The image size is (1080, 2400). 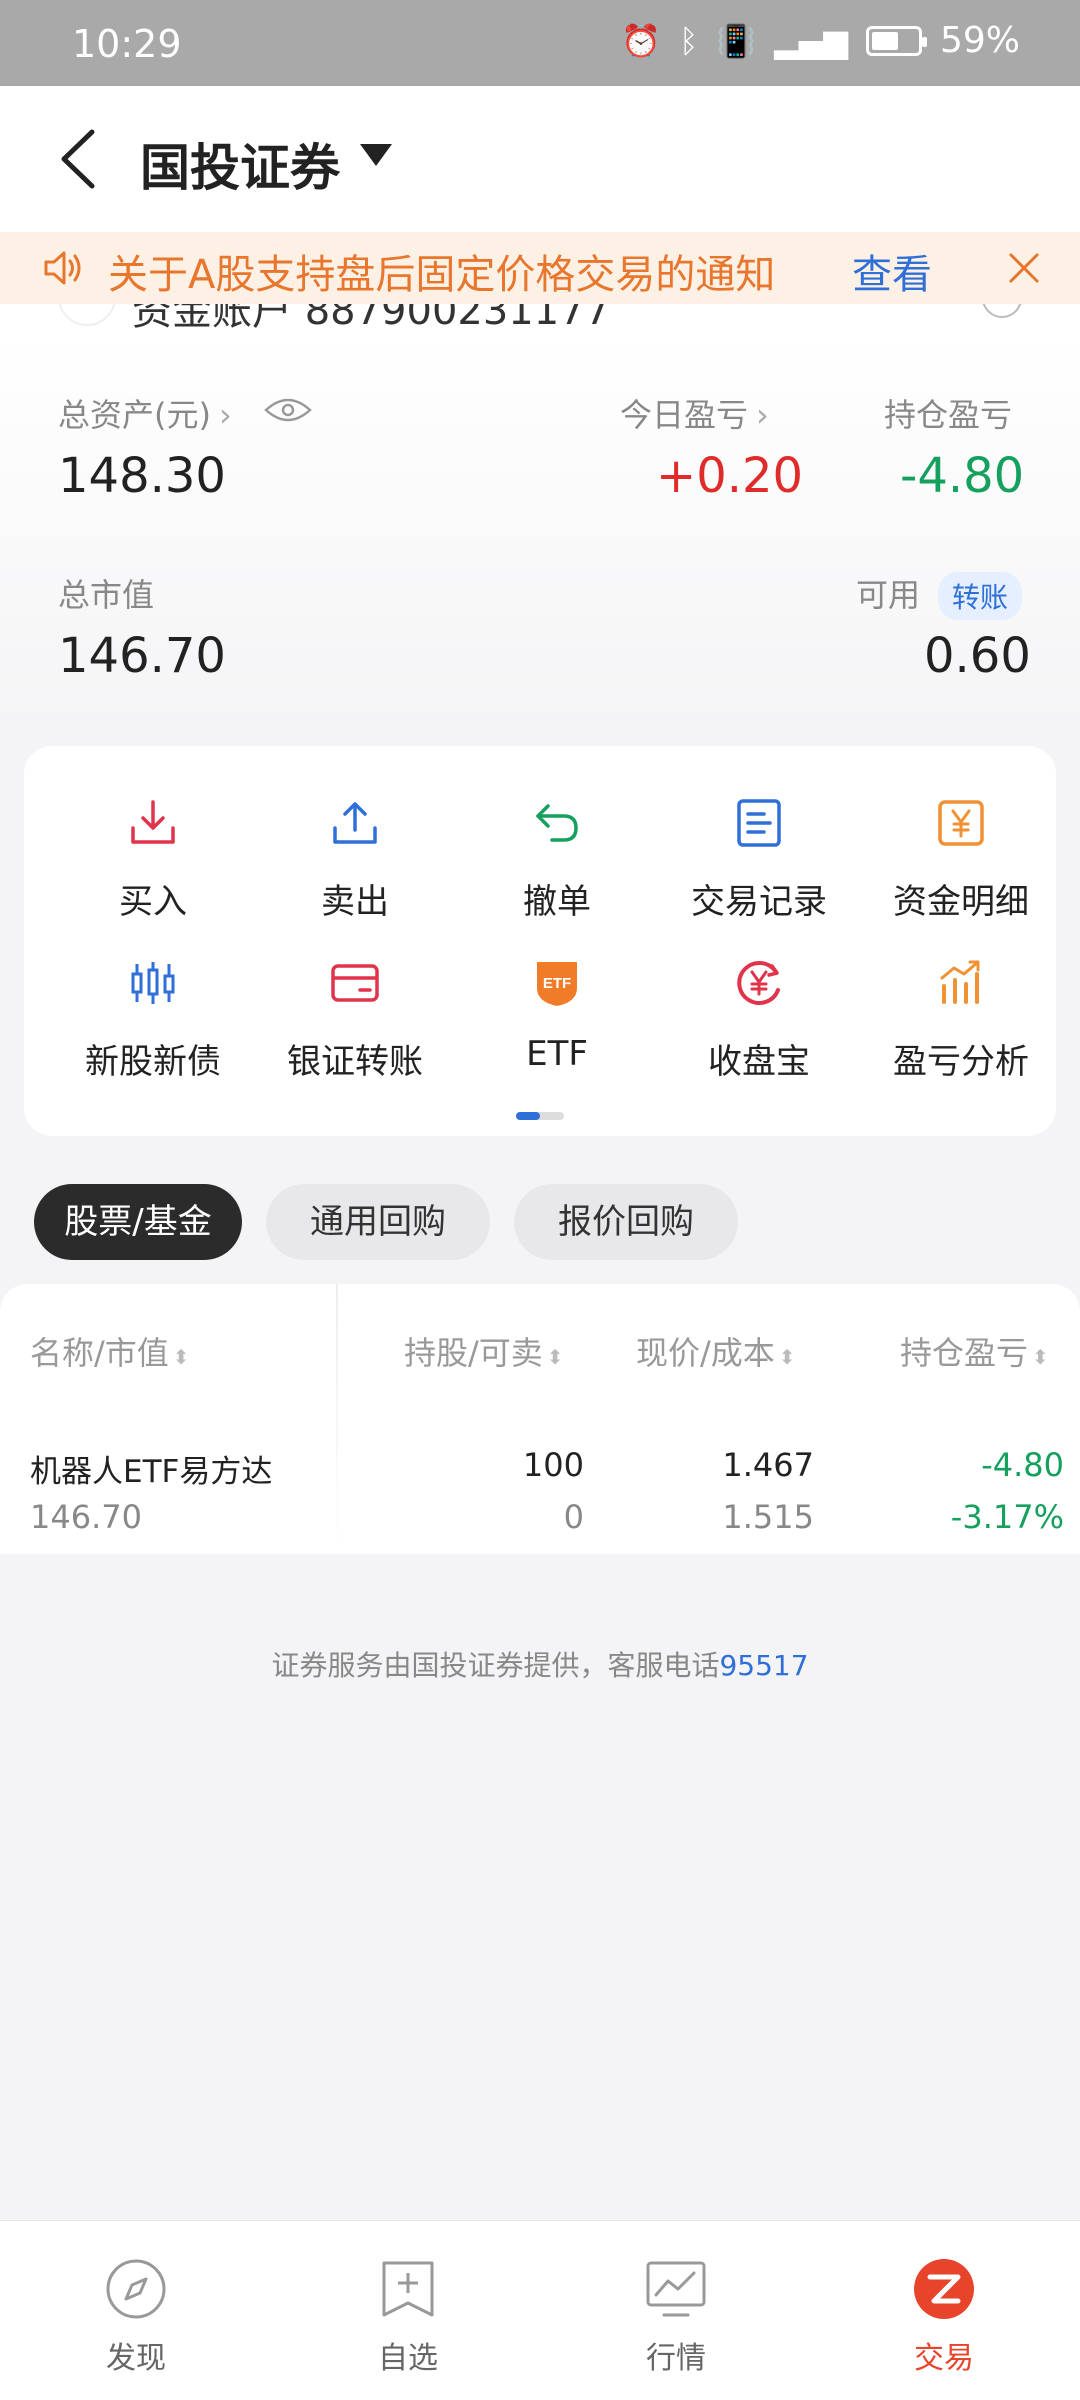 I want to click on pl-analysis-button: 盈亏分析, so click(x=961, y=1033).